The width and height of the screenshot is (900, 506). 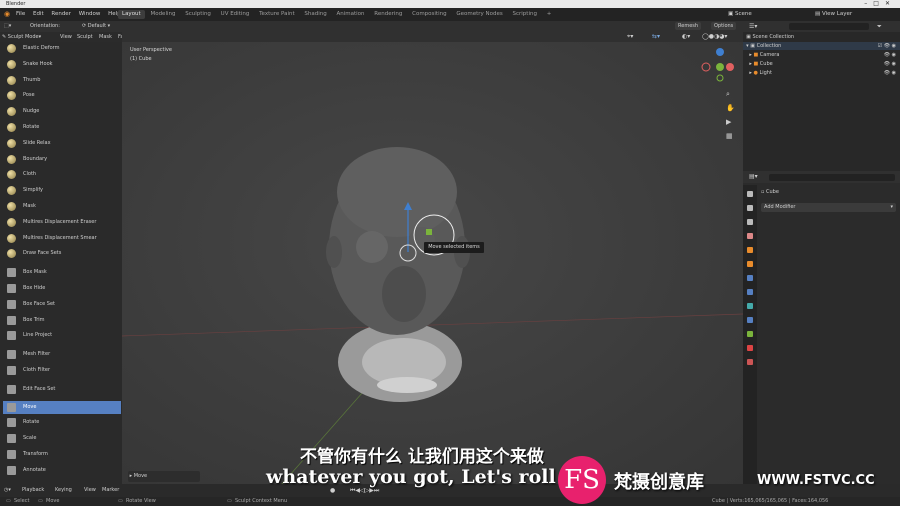 What do you see at coordinates (656, 36) in the screenshot?
I see `symmetry-icon: ⇆▾` at bounding box center [656, 36].